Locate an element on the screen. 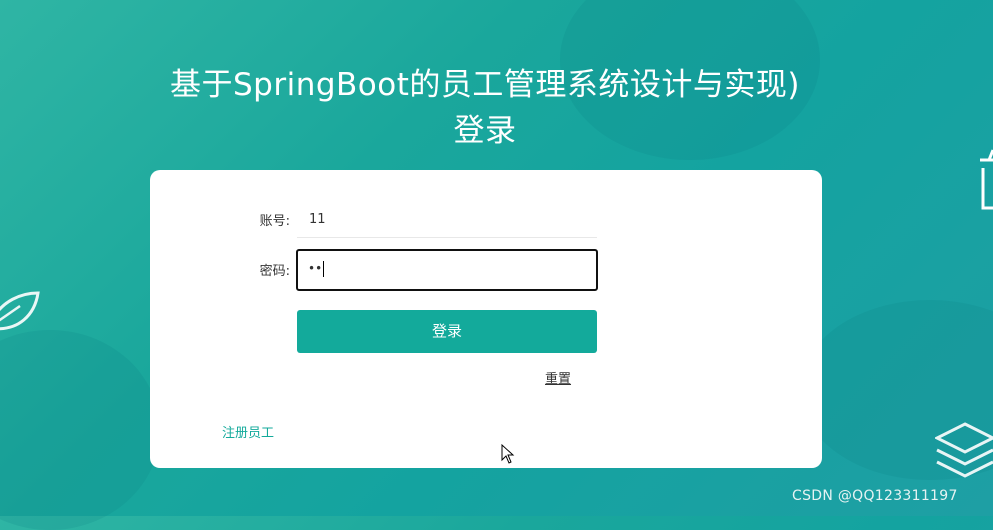 This screenshot has width=993, height=530. reset-link: 重置 is located at coordinates (558, 377).